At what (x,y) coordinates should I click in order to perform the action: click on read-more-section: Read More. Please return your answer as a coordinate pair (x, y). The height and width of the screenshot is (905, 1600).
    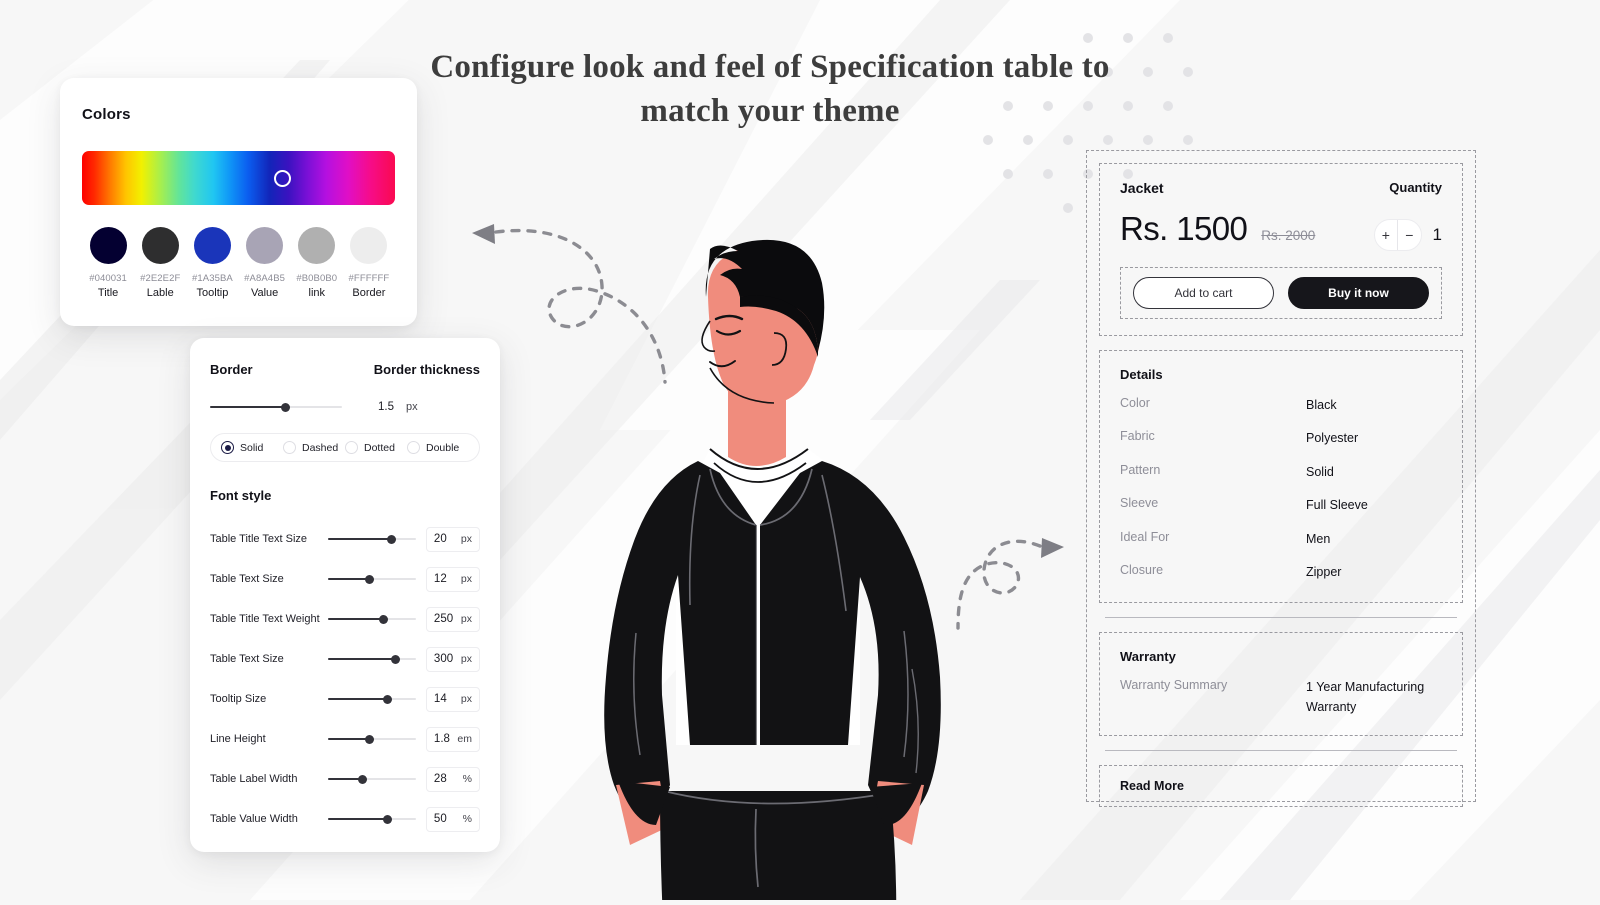
    Looking at the image, I should click on (1281, 786).